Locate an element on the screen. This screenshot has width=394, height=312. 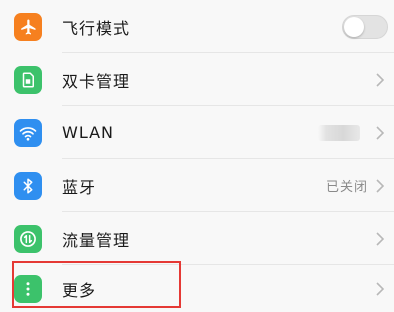
airplane-icon is located at coordinates (28, 26).